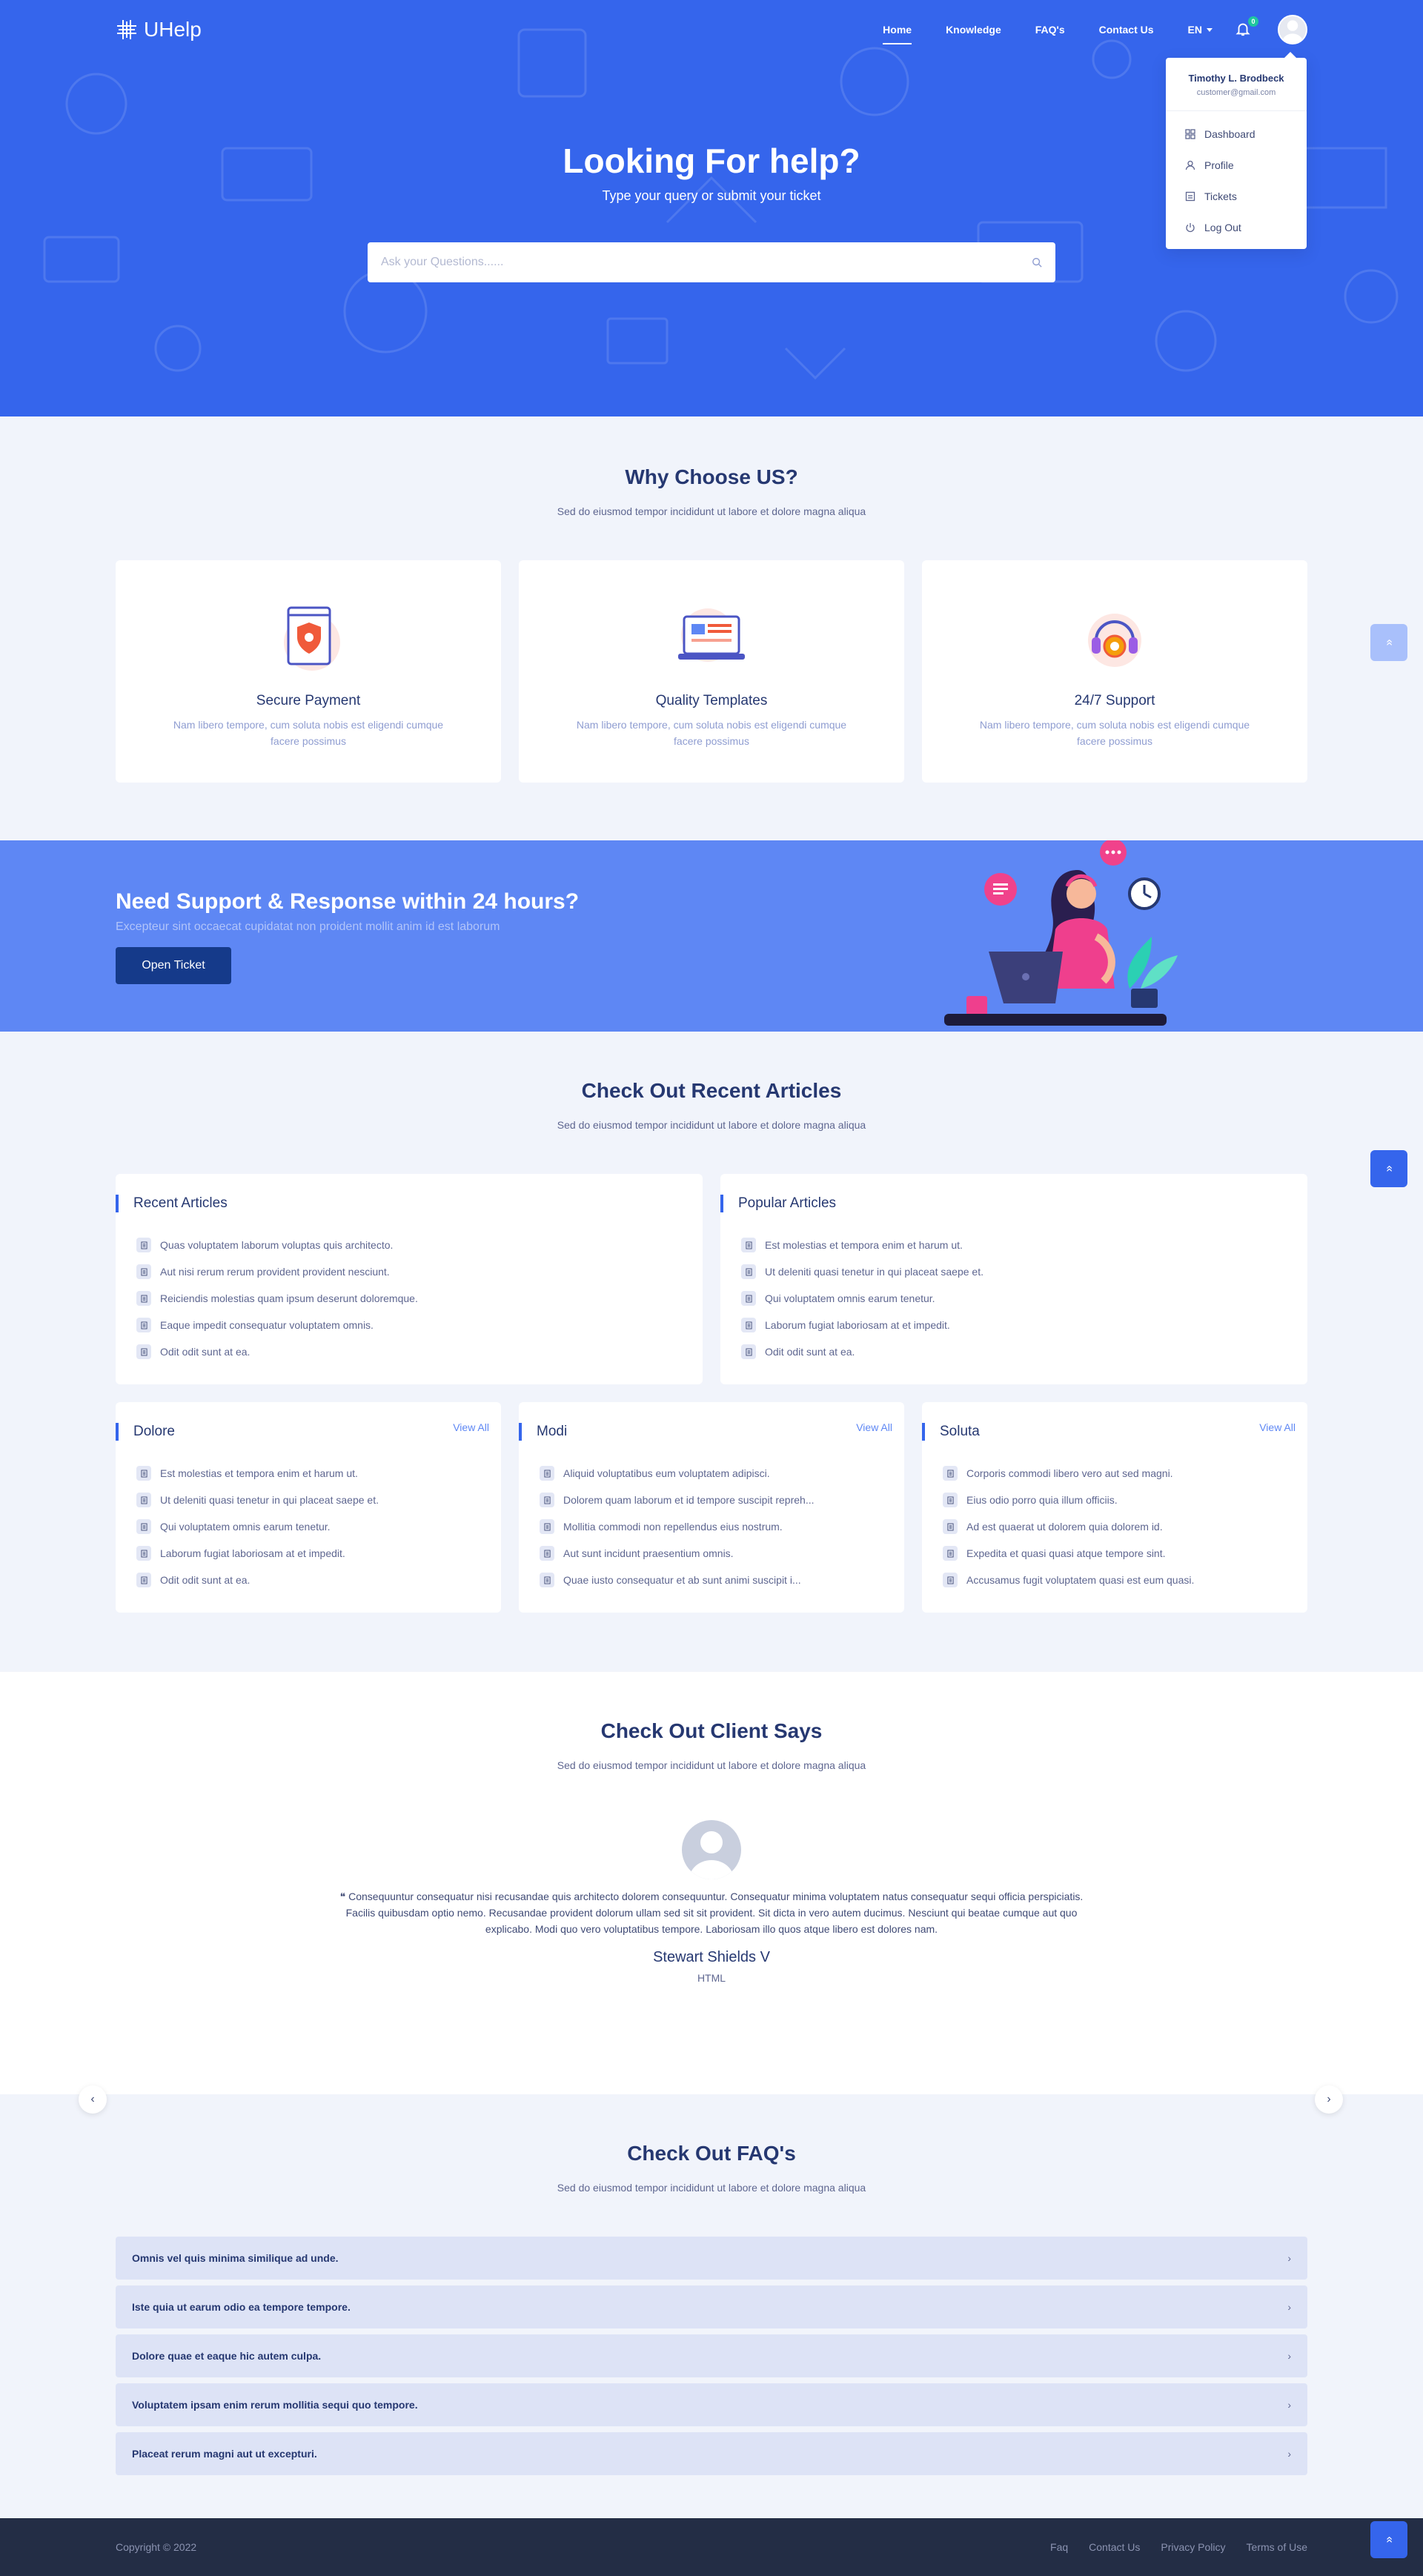 The height and width of the screenshot is (2576, 1423). What do you see at coordinates (722, 1553) in the screenshot?
I see `article-link: Aut sunt incidunt praesentium omnis.` at bounding box center [722, 1553].